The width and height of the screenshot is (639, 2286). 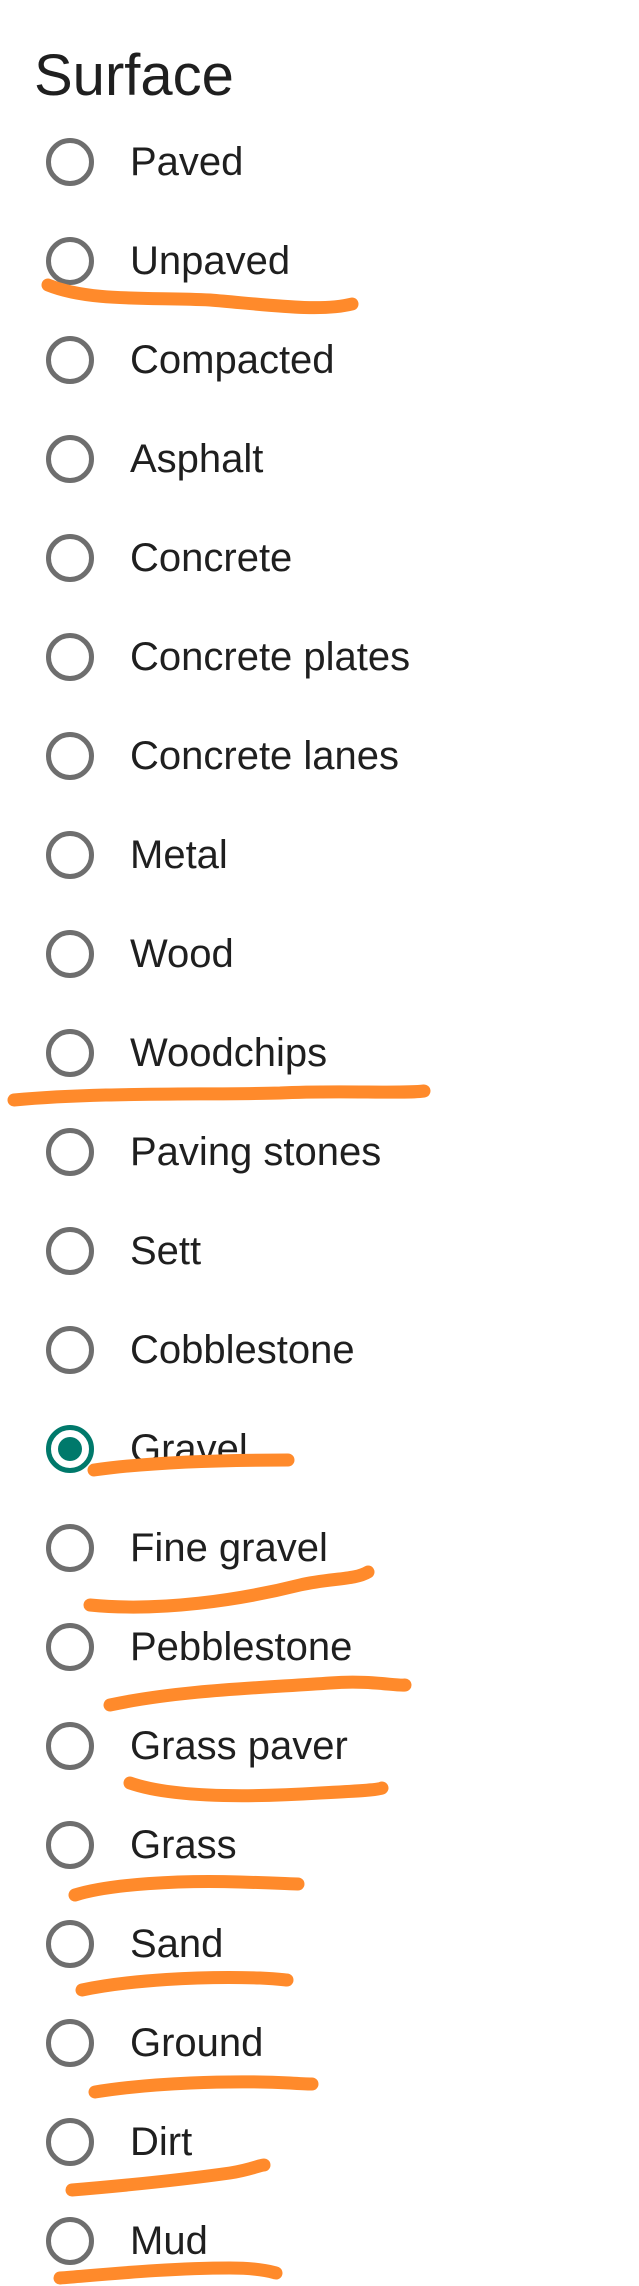 I want to click on radio-label: Concrete lanes, so click(x=265, y=756).